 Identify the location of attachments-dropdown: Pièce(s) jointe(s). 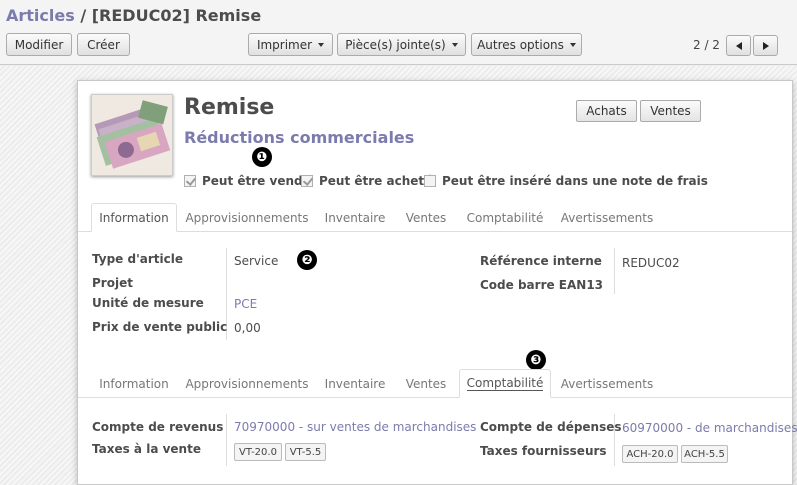
(401, 44).